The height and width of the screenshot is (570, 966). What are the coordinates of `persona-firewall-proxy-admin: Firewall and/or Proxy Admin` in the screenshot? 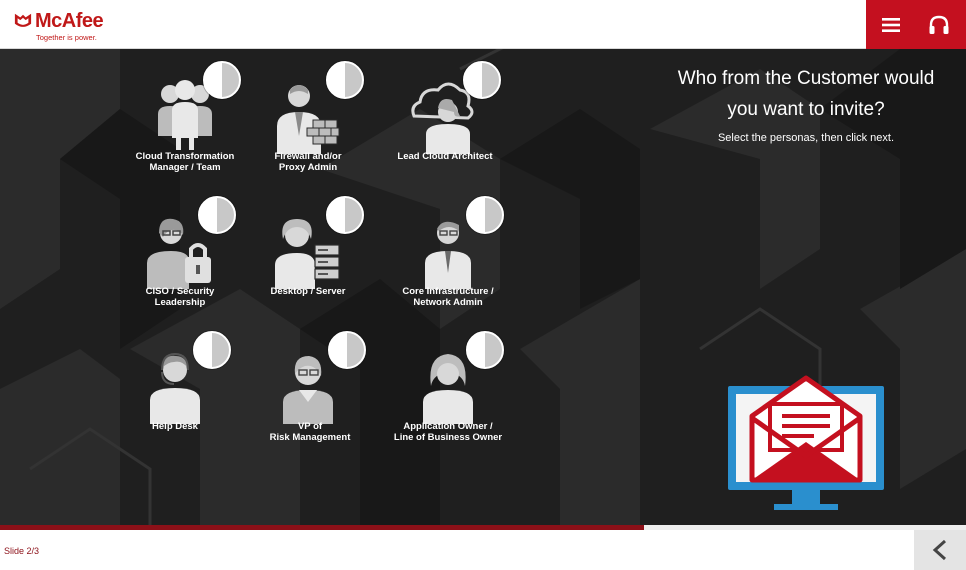 It's located at (308, 112).